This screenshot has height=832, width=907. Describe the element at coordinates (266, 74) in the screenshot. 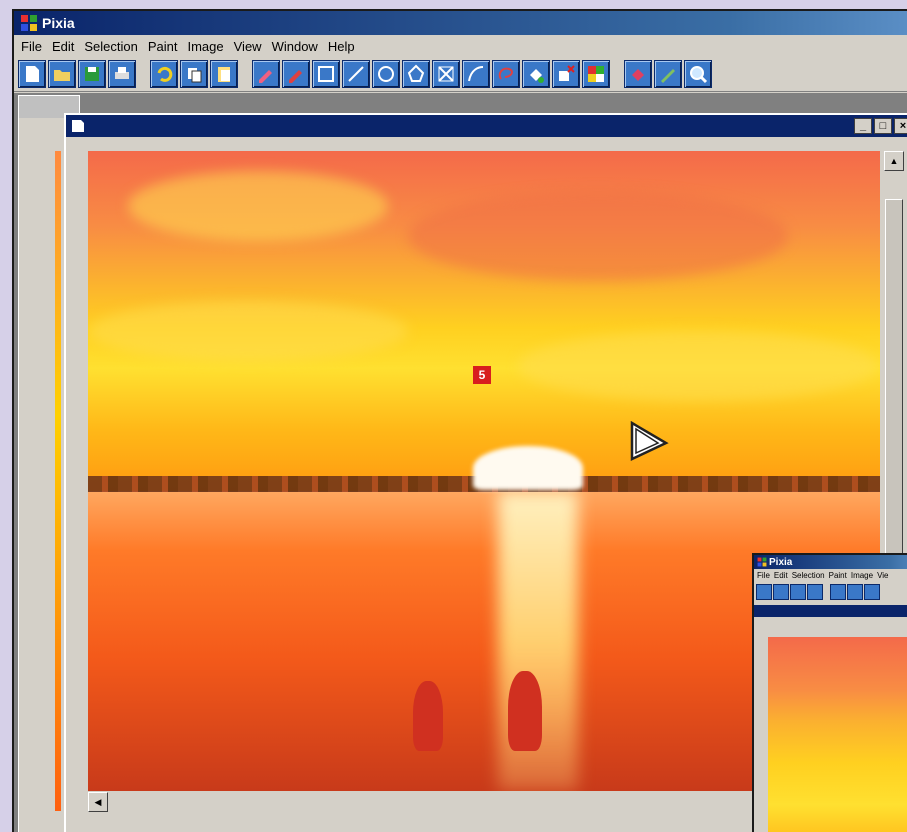

I see `pen-icon` at that location.